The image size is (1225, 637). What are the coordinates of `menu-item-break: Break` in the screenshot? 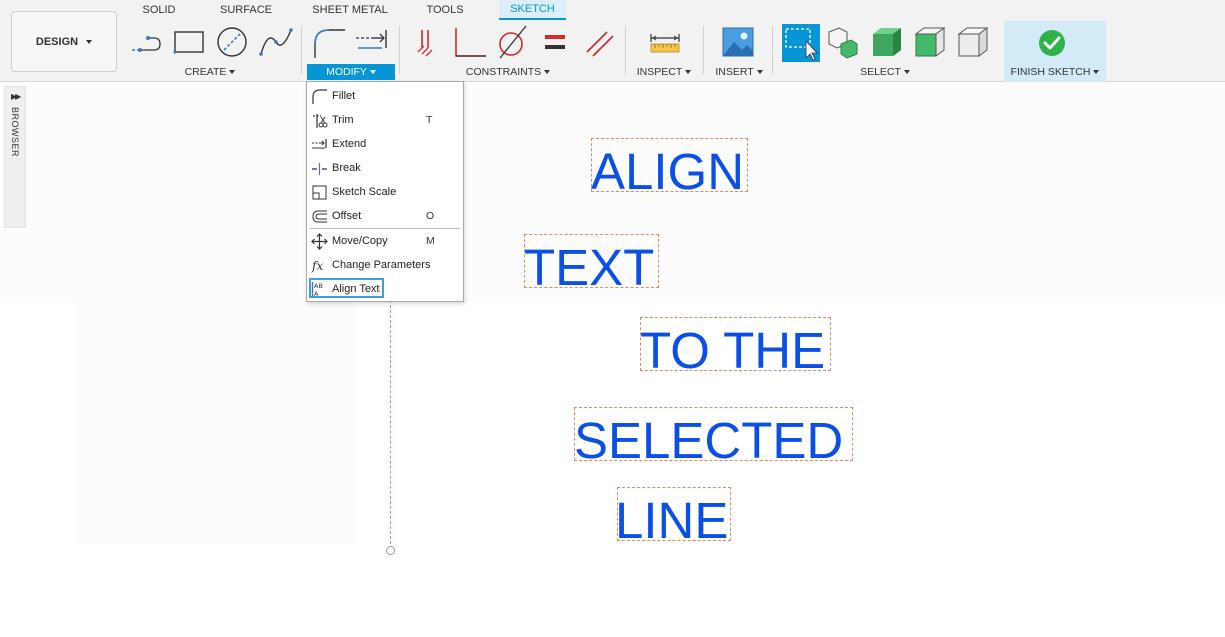 It's located at (385, 168).